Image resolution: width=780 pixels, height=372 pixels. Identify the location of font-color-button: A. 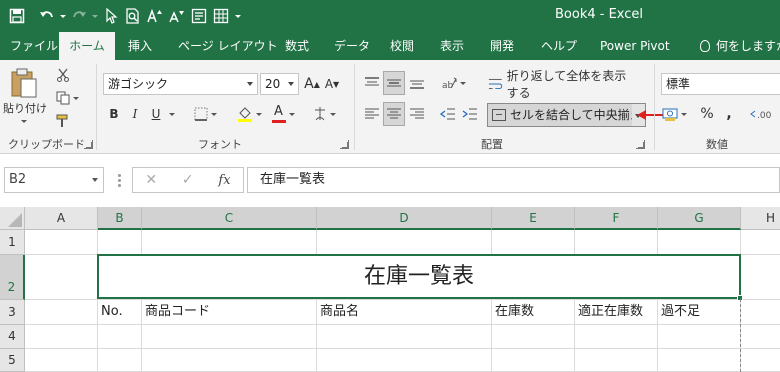
(283, 114).